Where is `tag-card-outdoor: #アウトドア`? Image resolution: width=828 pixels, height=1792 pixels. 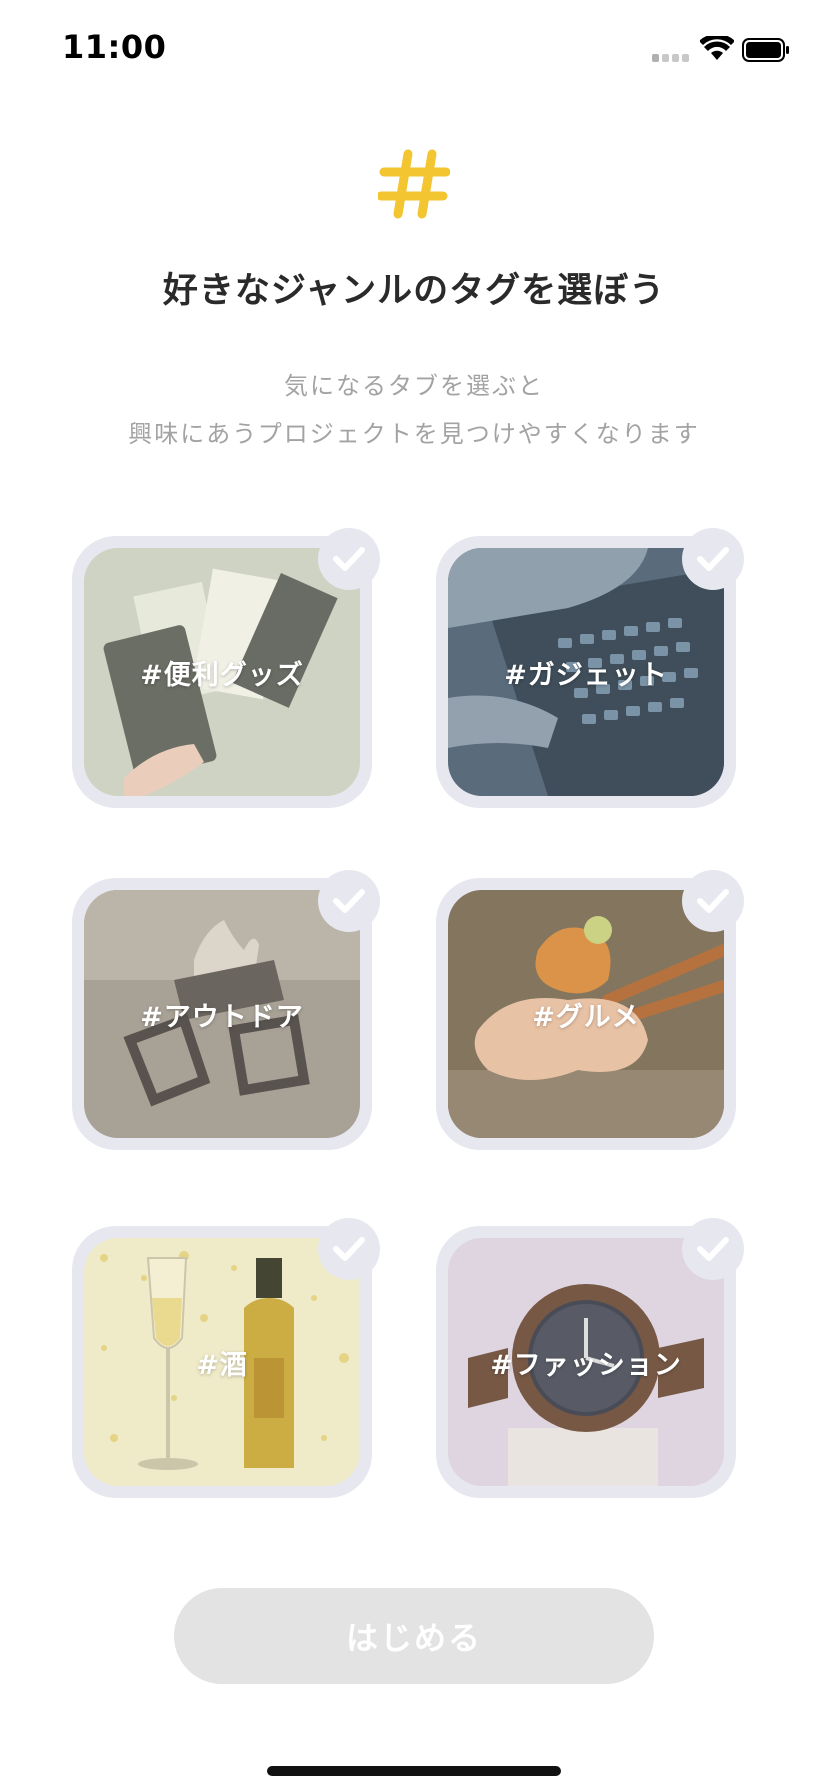
tag-card-outdoor: #アウトドア is located at coordinates (226, 1010).